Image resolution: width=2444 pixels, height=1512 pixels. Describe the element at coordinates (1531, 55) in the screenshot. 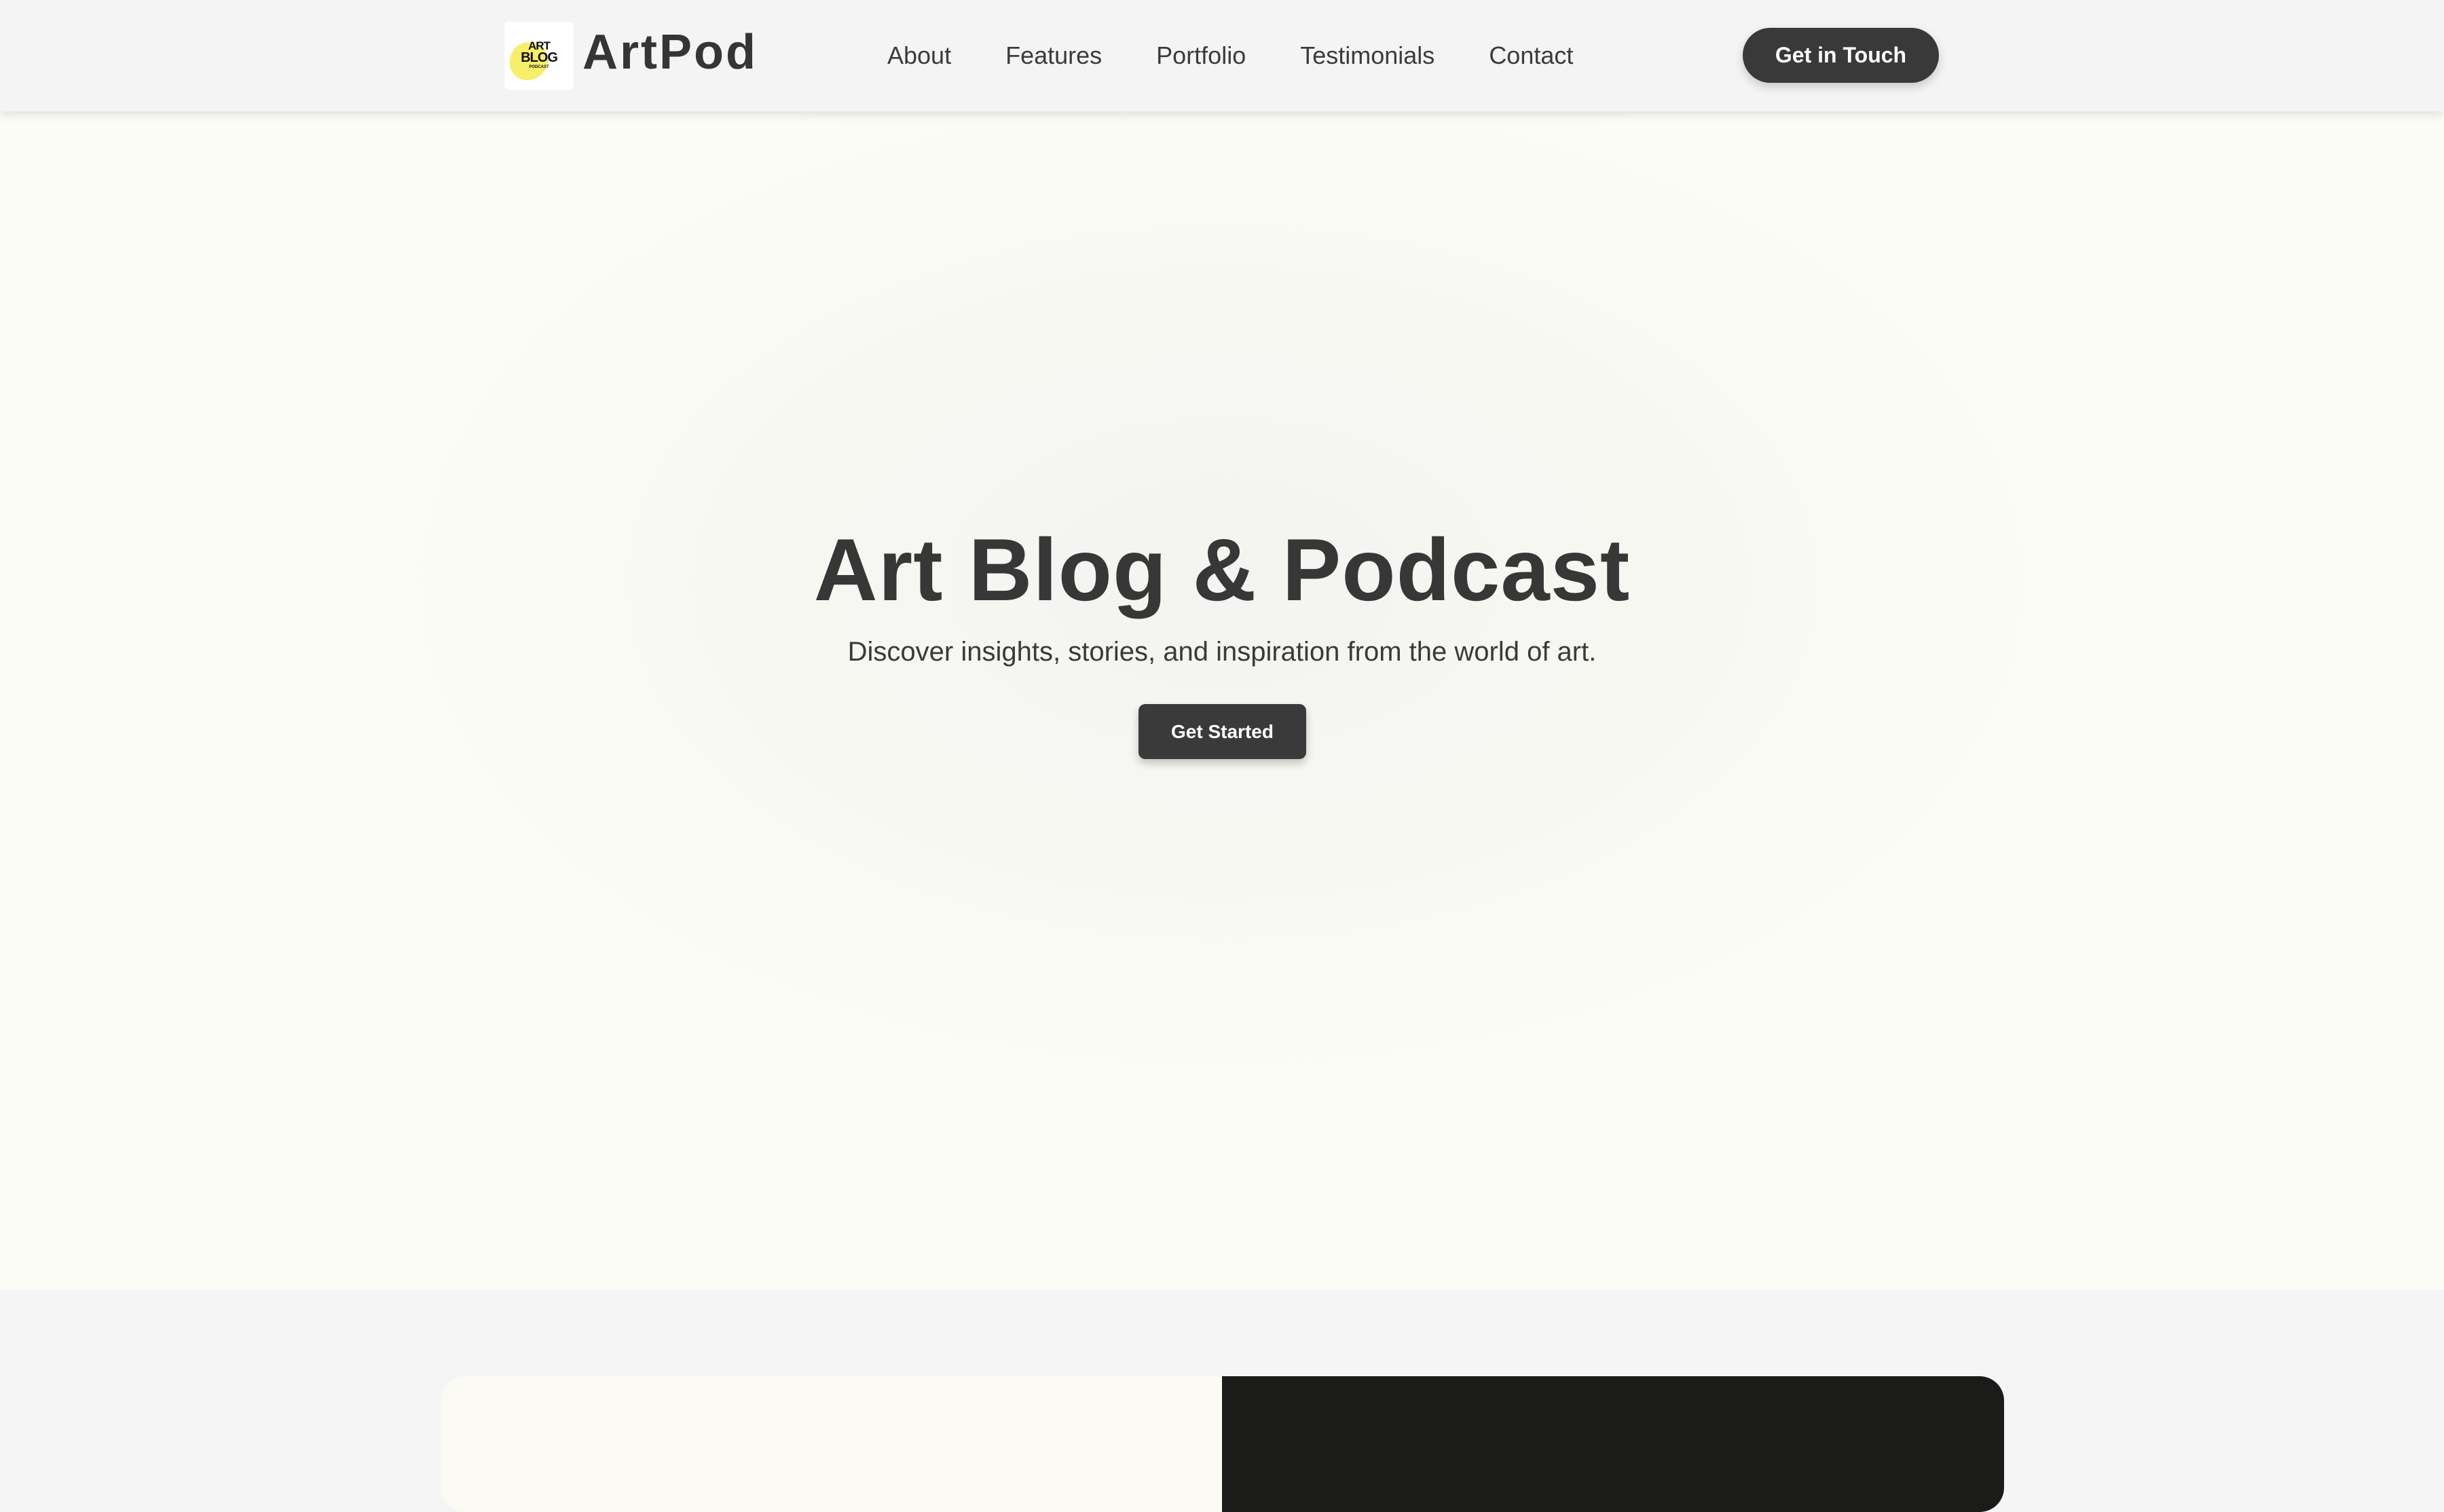

I see `nav-link-contact: Contact` at that location.